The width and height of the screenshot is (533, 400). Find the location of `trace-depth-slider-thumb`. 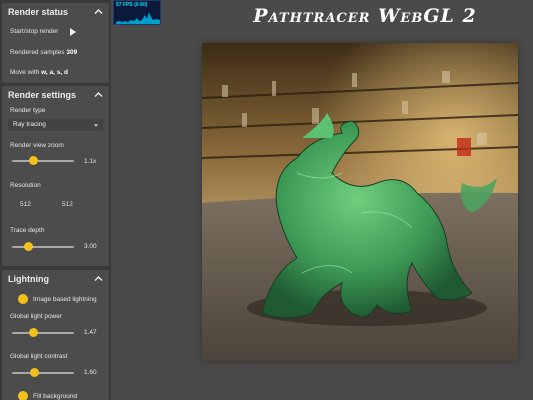

trace-depth-slider-thumb is located at coordinates (29, 246).